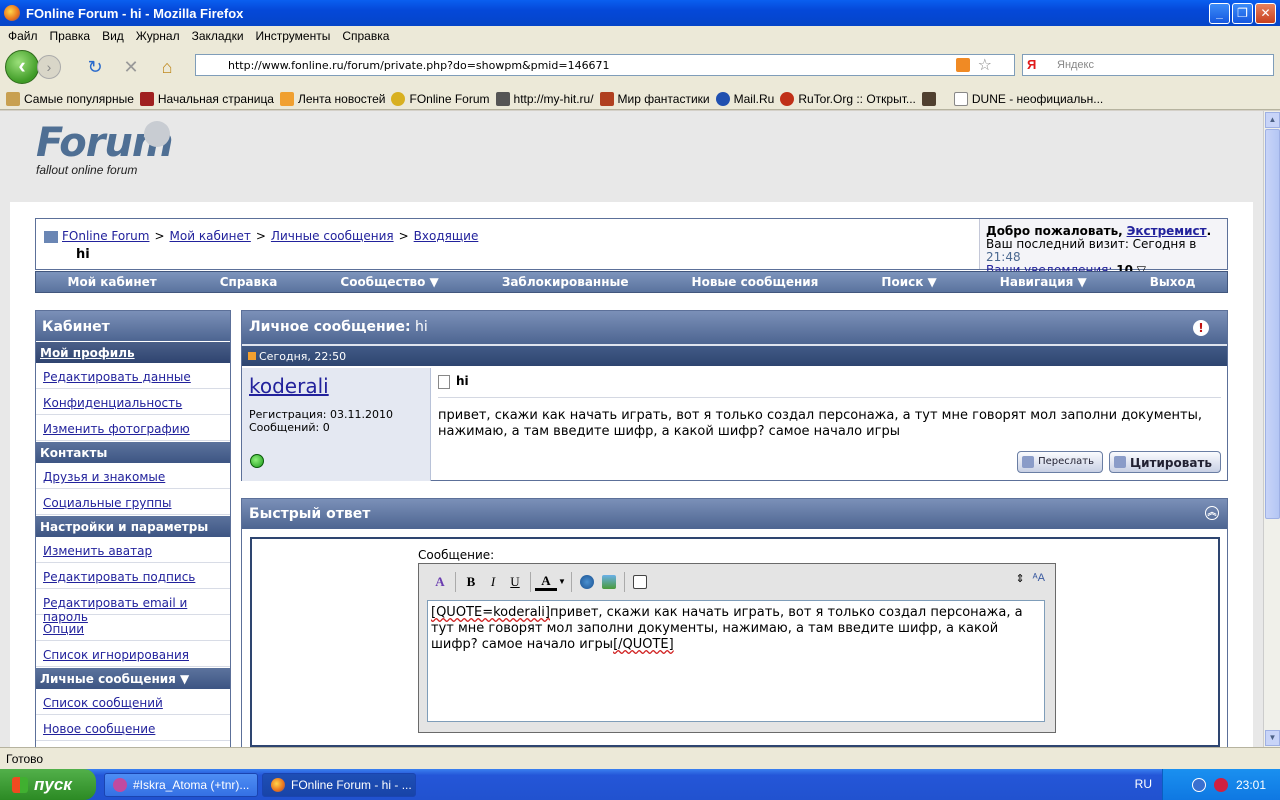 The width and height of the screenshot is (1280, 800). Describe the element at coordinates (133, 502) in the screenshot. I see `sidebar-item: Социальные группы` at that location.